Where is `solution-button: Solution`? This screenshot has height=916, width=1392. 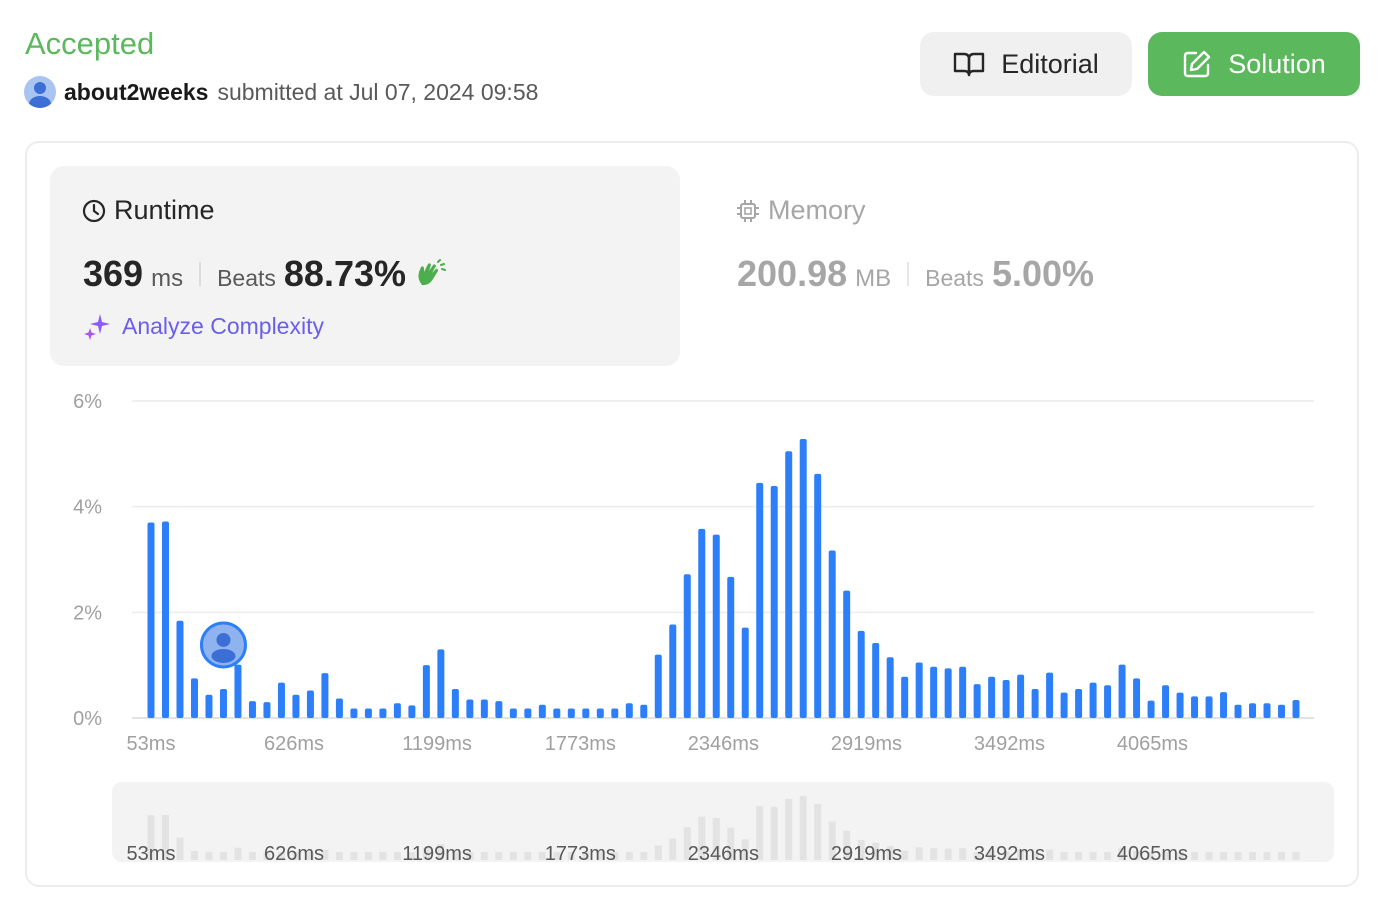 solution-button: Solution is located at coordinates (1254, 64).